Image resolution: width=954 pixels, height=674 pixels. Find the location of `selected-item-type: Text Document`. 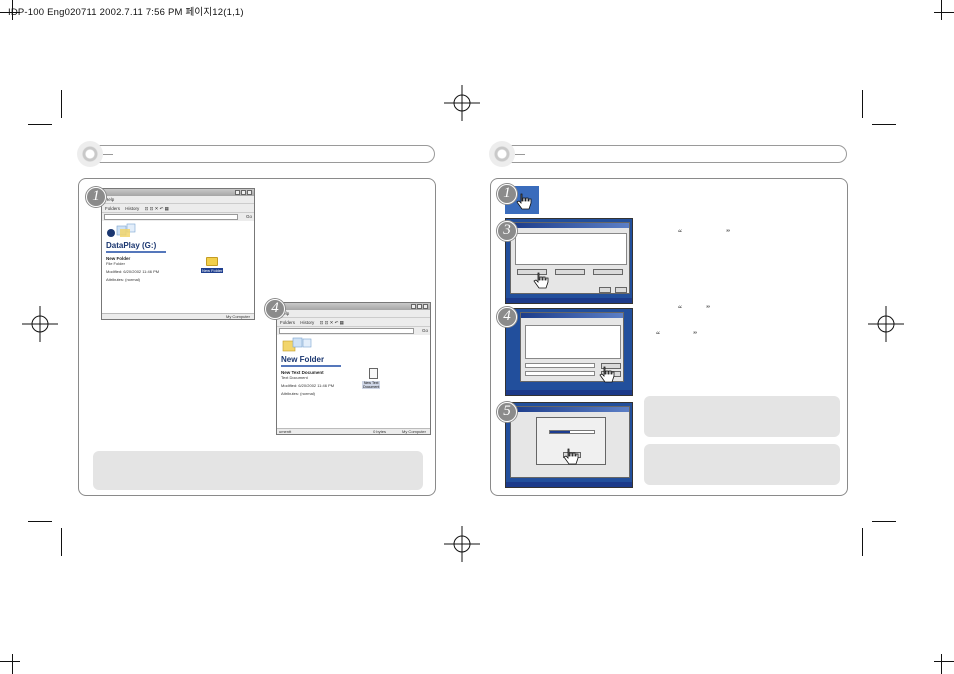

selected-item-type: Text Document is located at coordinates (294, 377).